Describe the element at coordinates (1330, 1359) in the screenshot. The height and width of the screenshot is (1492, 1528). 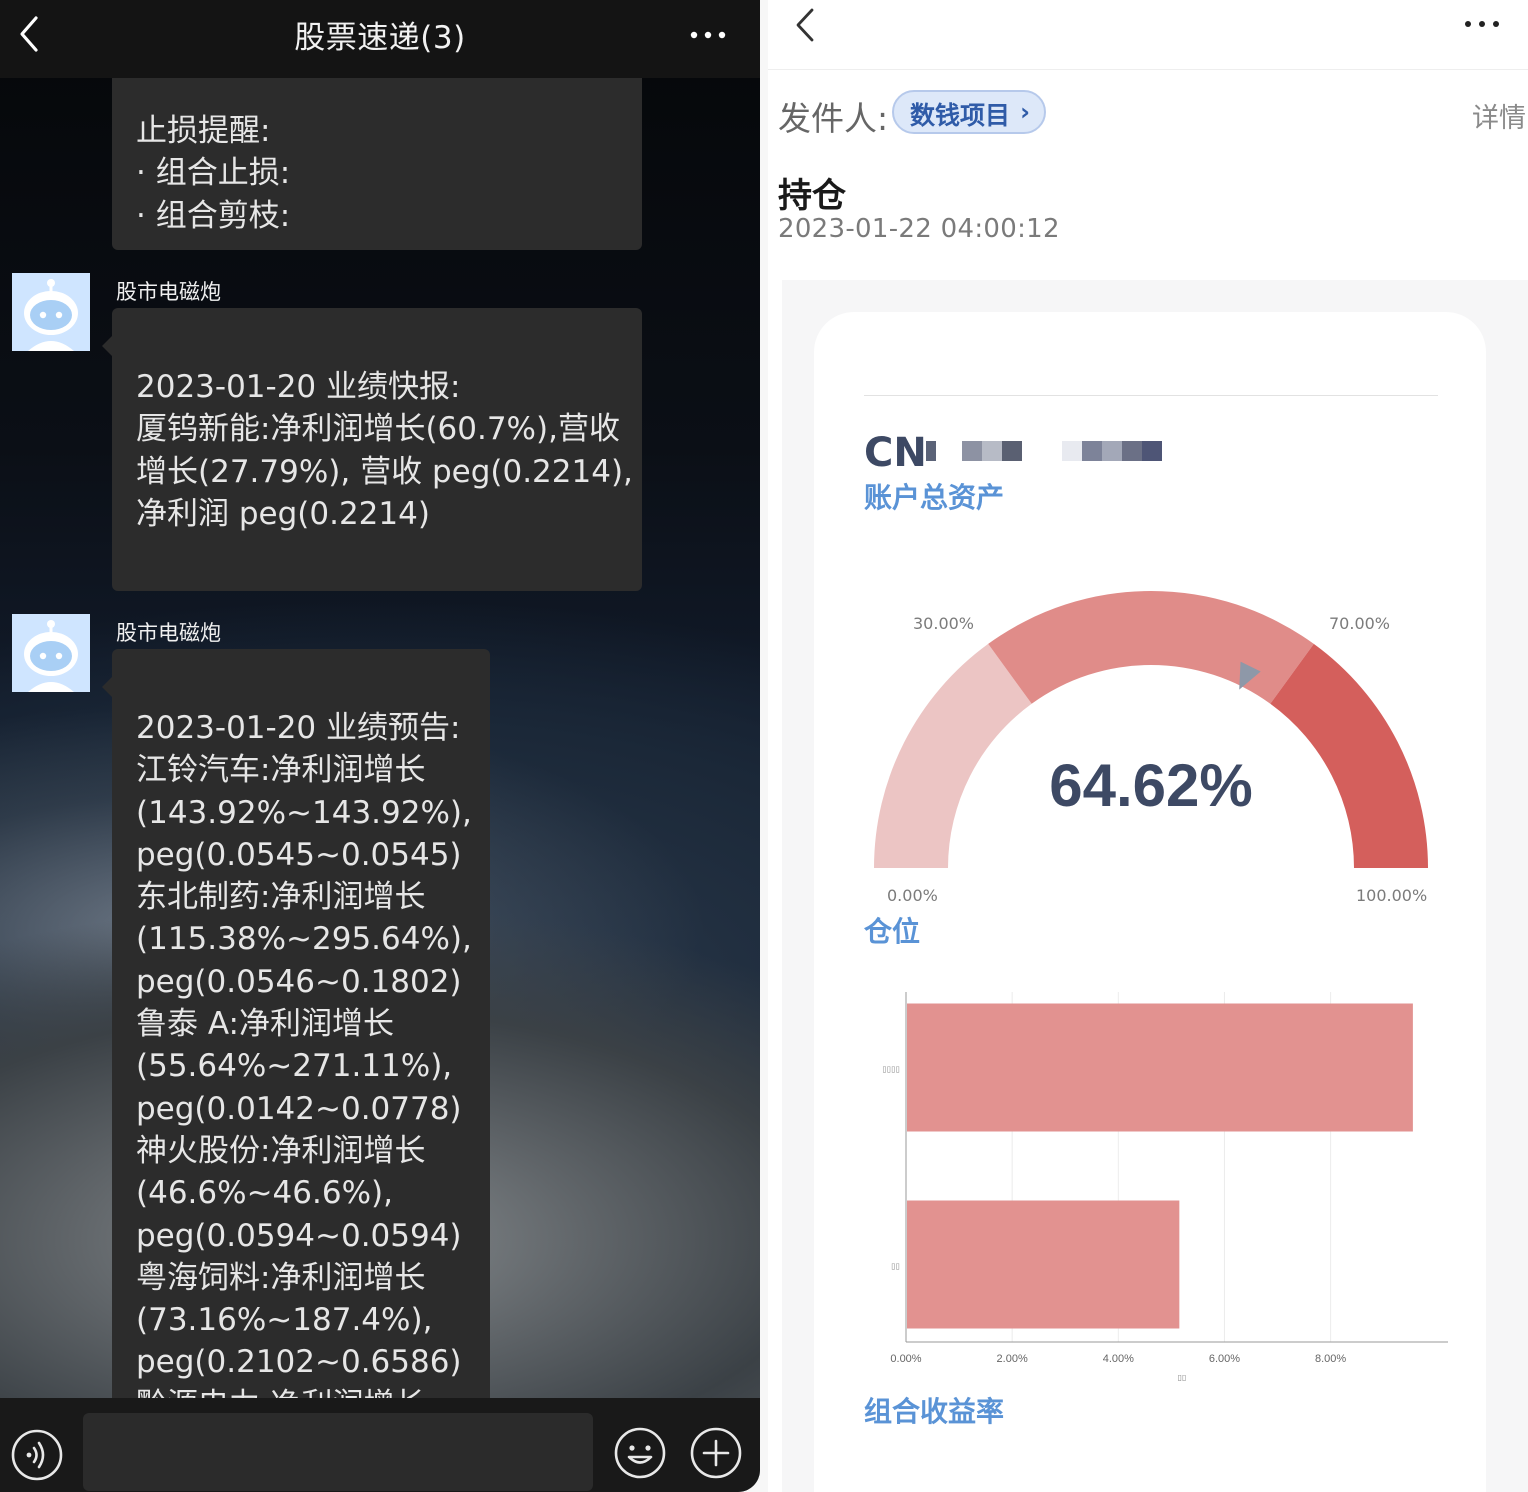
I see `x-tick-label: 8.00%` at that location.